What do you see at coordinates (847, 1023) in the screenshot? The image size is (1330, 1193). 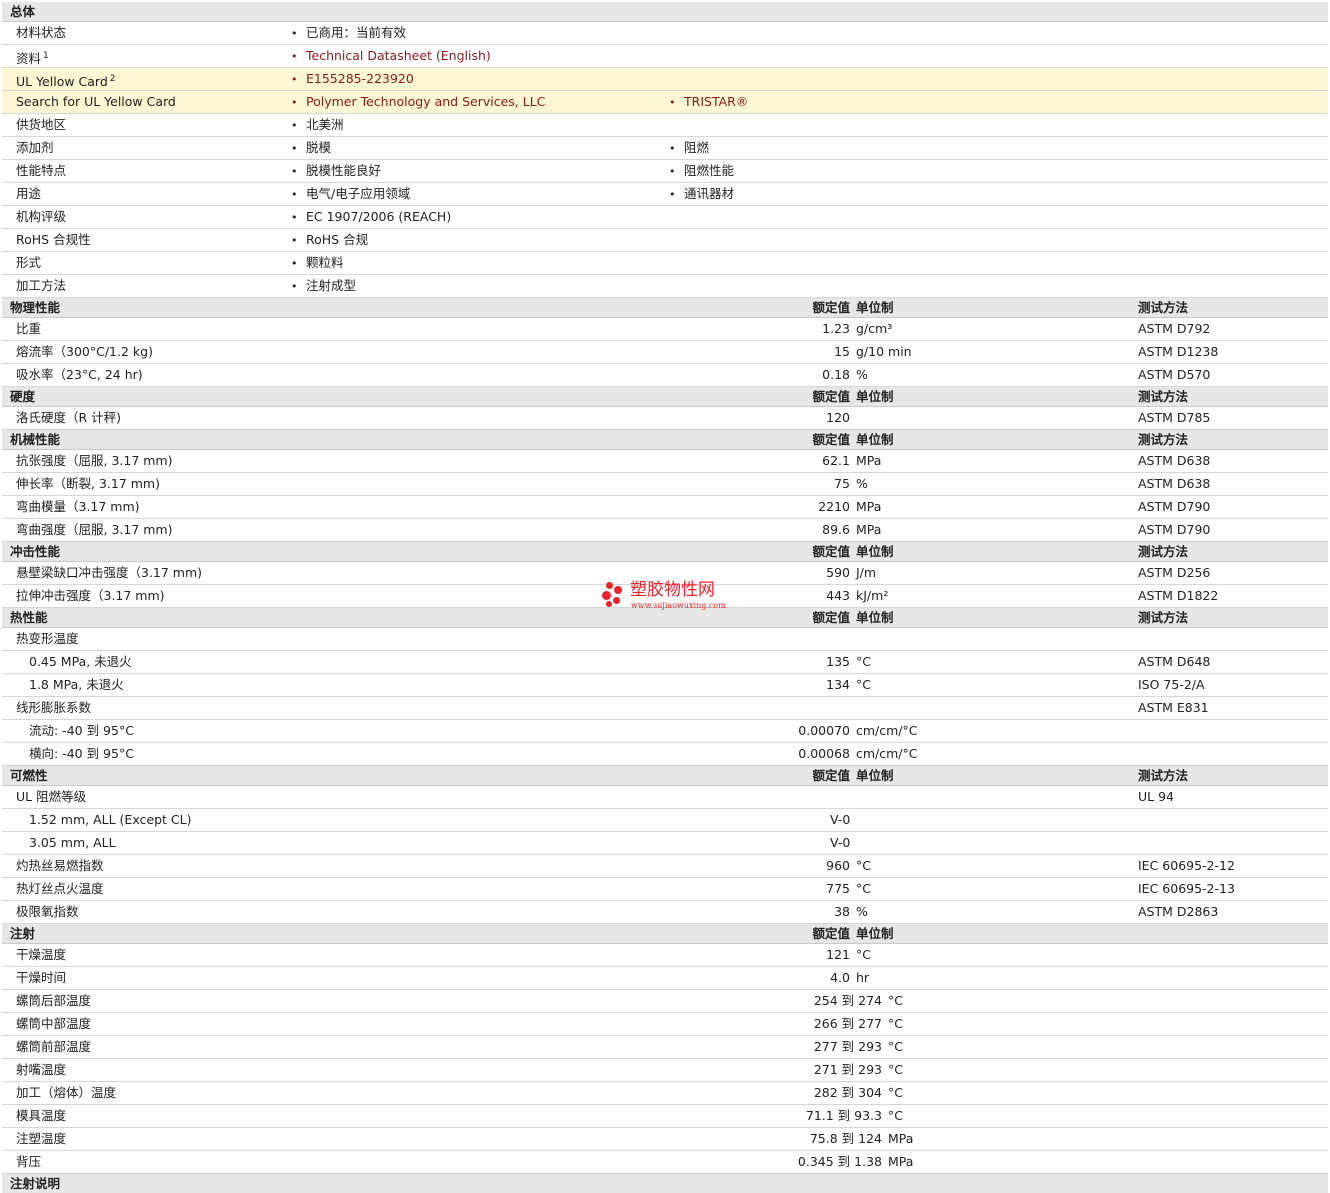 I see `property-value: 266 到 277` at bounding box center [847, 1023].